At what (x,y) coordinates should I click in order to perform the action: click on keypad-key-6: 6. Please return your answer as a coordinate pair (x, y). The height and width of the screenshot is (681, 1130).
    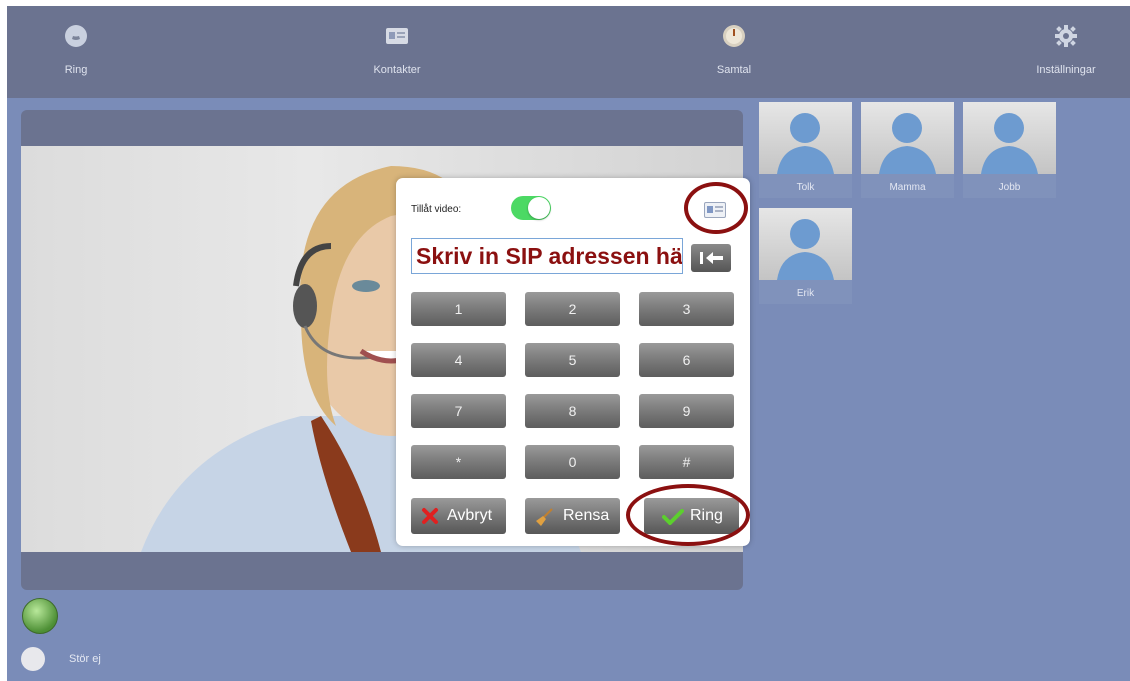
    Looking at the image, I should click on (686, 360).